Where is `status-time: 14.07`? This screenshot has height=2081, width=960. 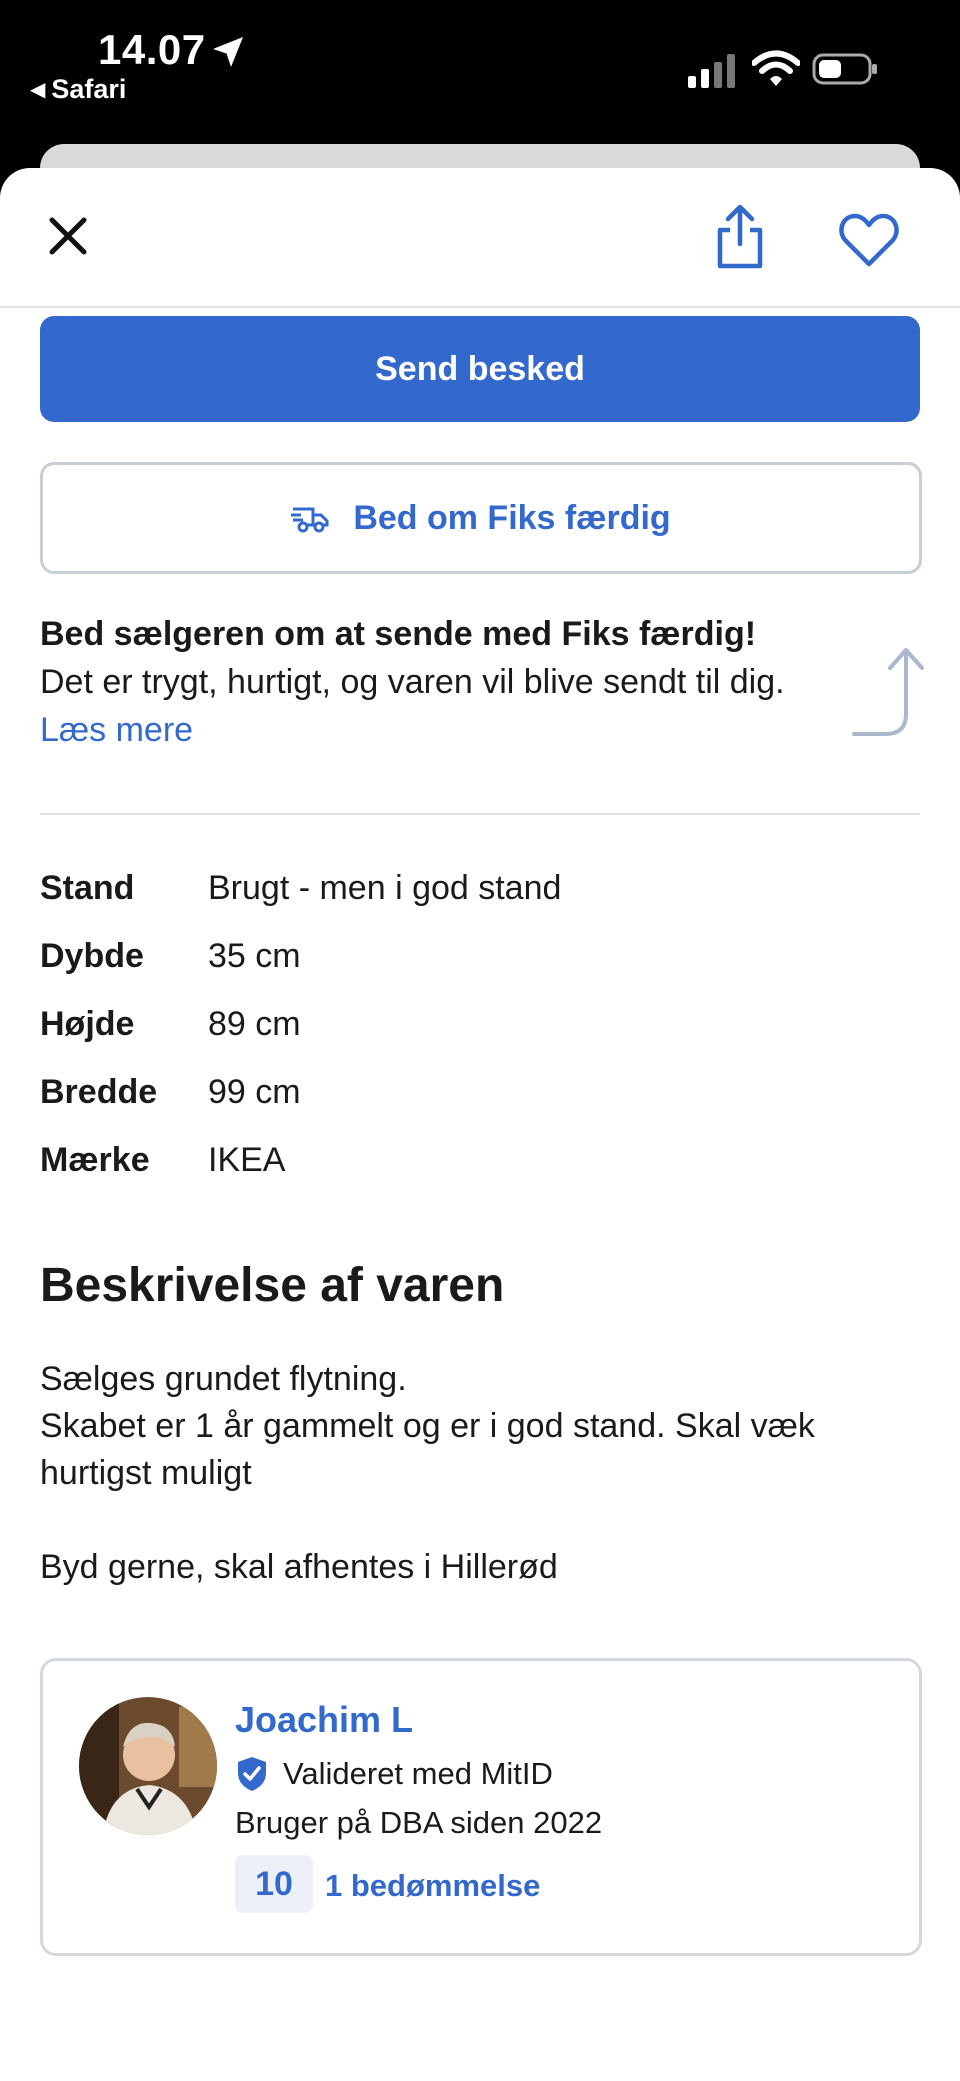 status-time: 14.07 is located at coordinates (152, 49).